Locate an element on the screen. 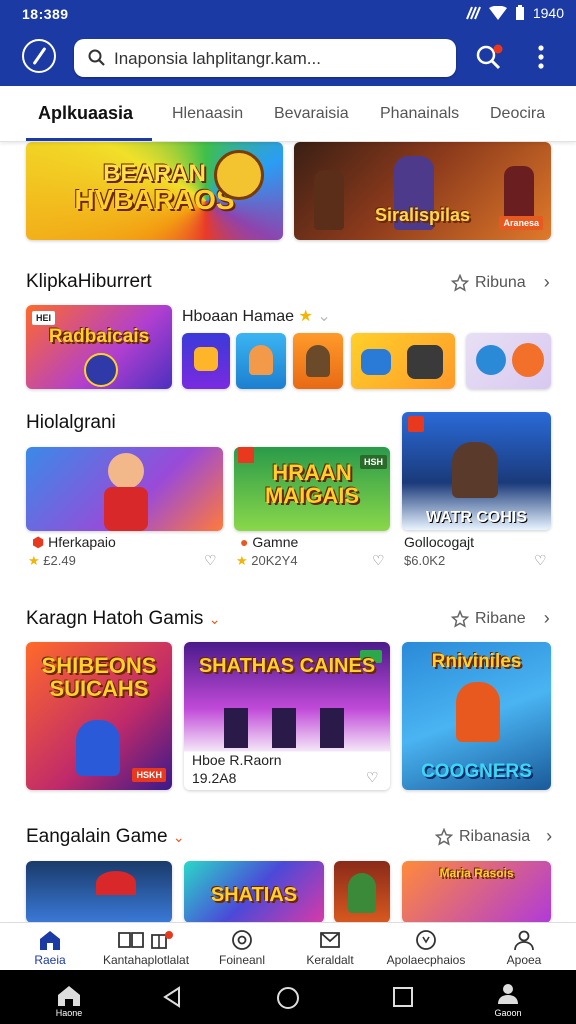 This screenshot has height=1024, width=576. section-2-card-0-wishlist-icon: ♡ is located at coordinates (210, 560).